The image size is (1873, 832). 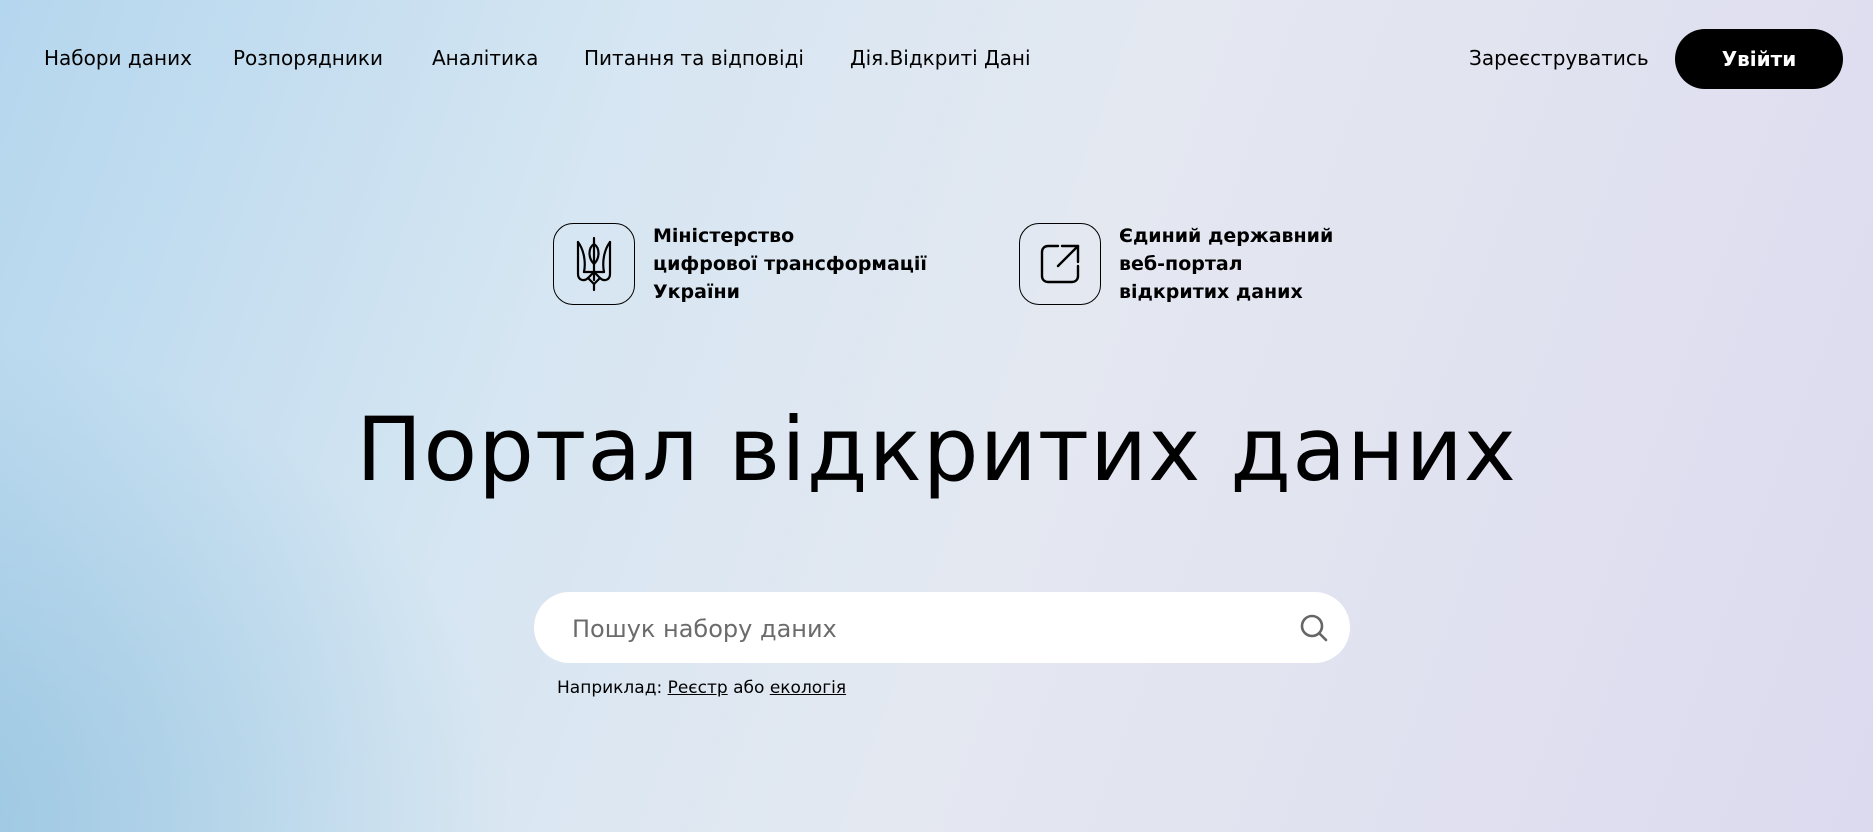 What do you see at coordinates (1226, 236) in the screenshot?
I see `partner-portal-line-1: Єдиний державний` at bounding box center [1226, 236].